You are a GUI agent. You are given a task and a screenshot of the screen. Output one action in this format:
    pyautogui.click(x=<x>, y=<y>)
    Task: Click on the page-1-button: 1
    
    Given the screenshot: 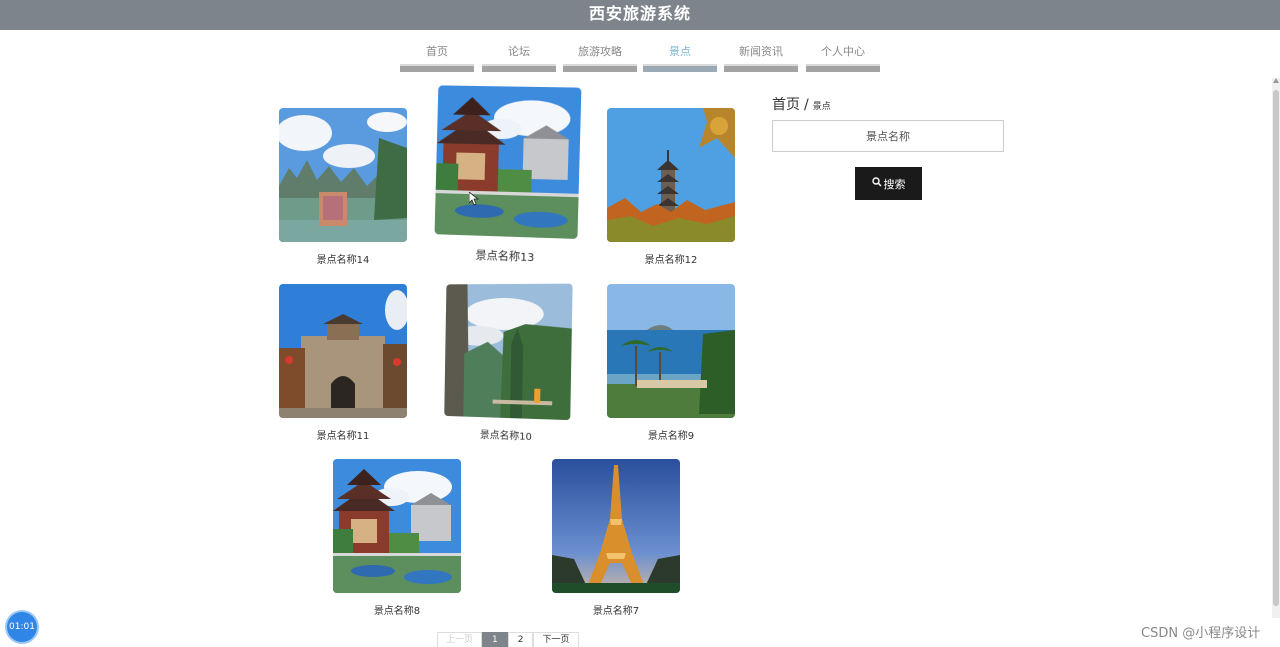 What is the action you would take?
    pyautogui.click(x=495, y=639)
    